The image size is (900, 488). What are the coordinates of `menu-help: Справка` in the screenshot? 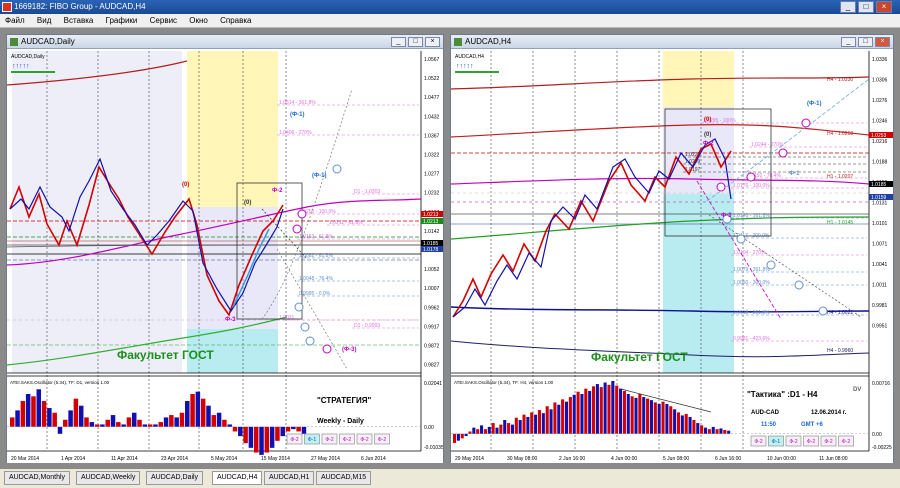 It's located at (235, 21).